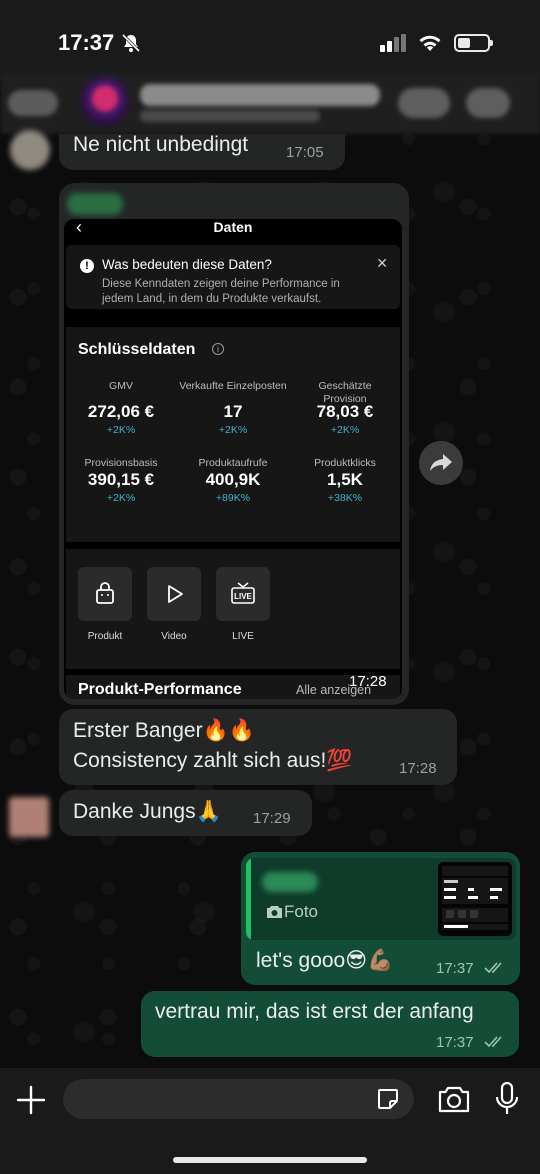 This screenshot has width=540, height=1174. I want to click on live-icon-text: LIVE, so click(243, 596).